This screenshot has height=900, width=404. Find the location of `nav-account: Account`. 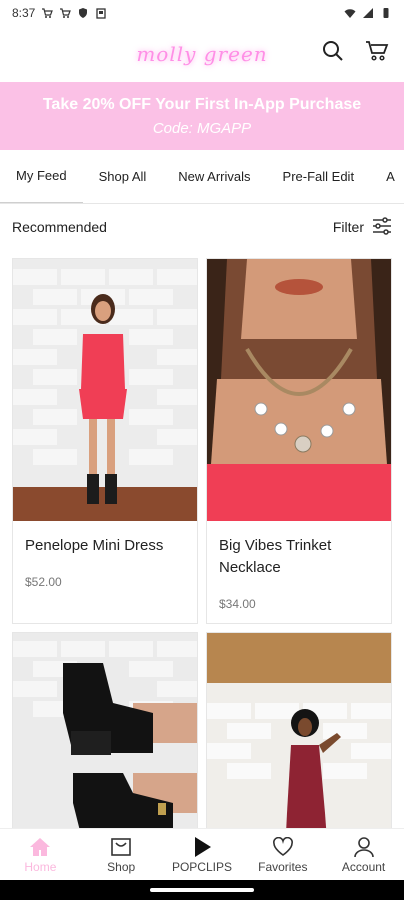

nav-account: Account is located at coordinates (363, 854).